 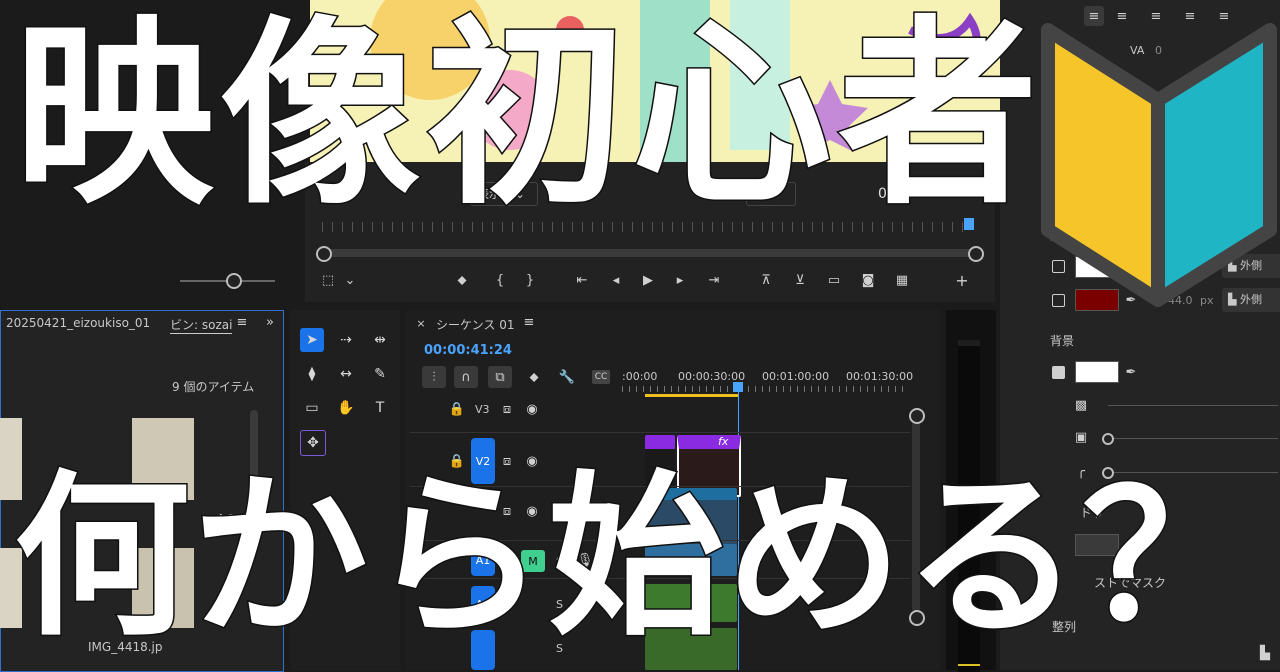 What do you see at coordinates (680, 280) in the screenshot?
I see `step-forward-icon: ▸` at bounding box center [680, 280].